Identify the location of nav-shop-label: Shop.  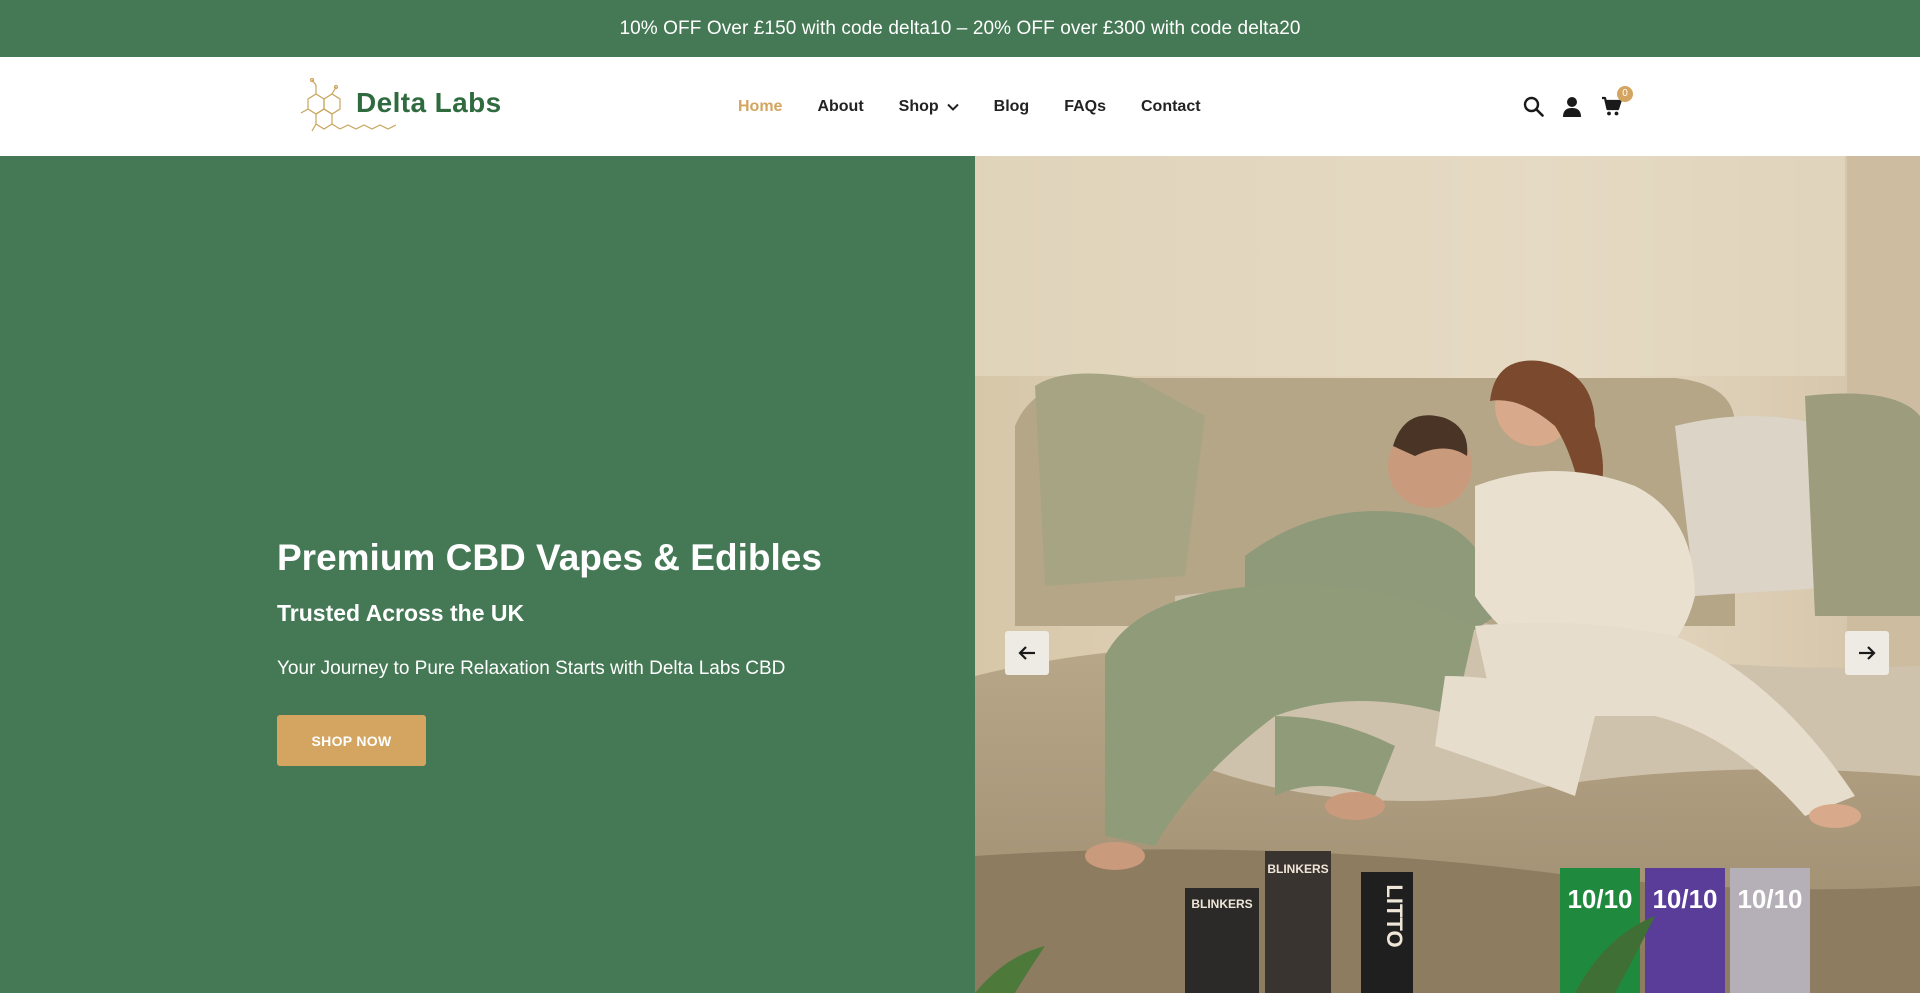
(918, 106).